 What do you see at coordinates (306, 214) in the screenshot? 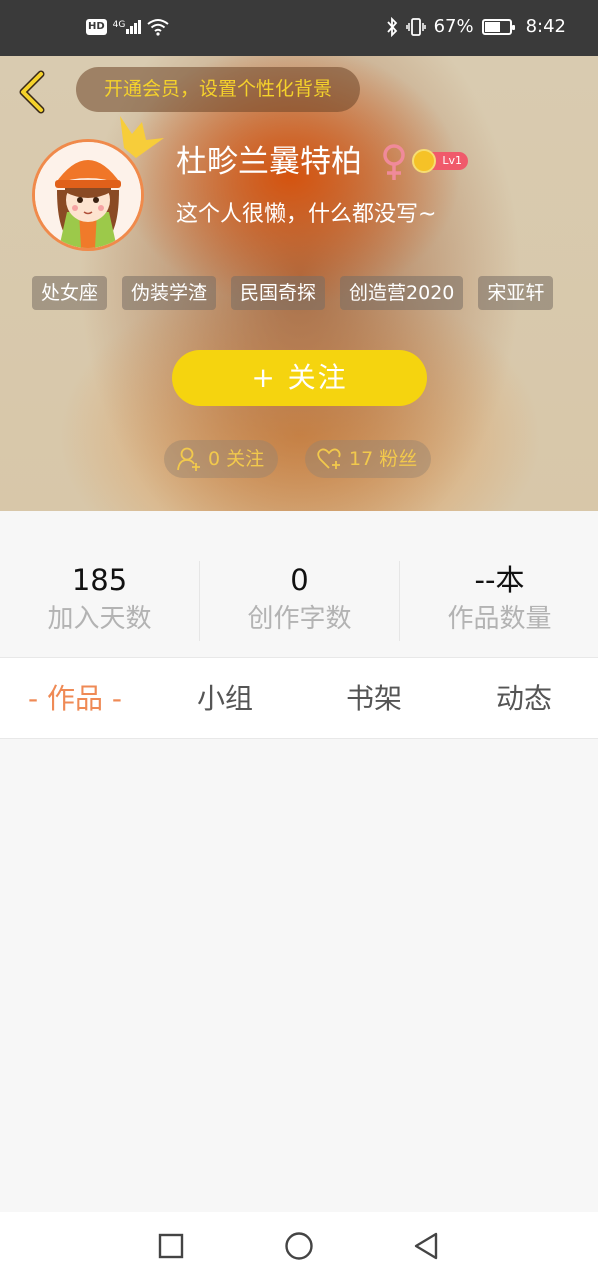
I see `bio-text: 这个人很懒，什么都没写~` at bounding box center [306, 214].